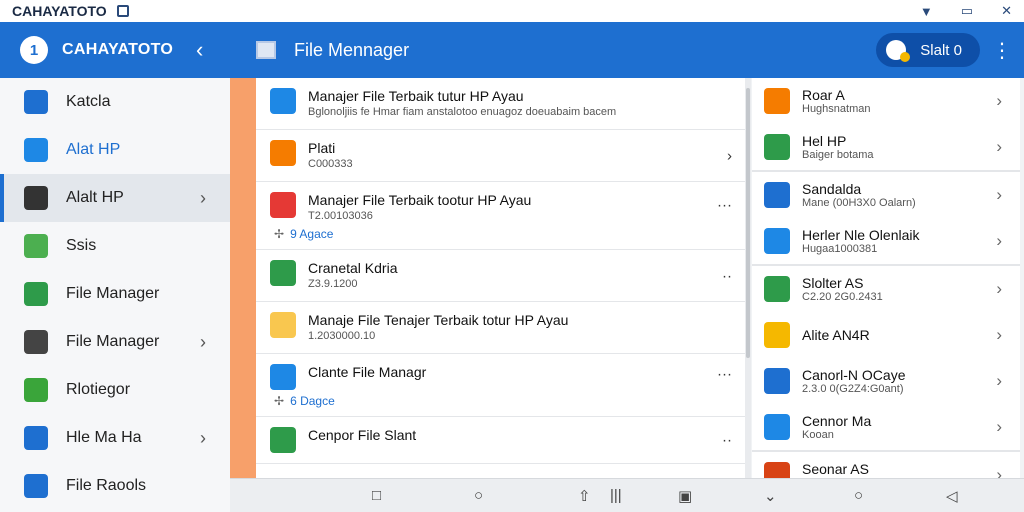 The image size is (1024, 512). Describe the element at coordinates (115, 390) in the screenshot. I see `sidebar-item: Rlotiegor` at that location.